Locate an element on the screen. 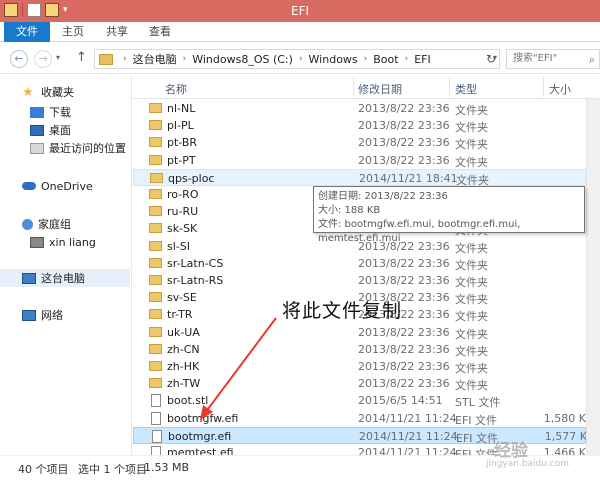 This screenshot has width=600, height=480. table-row: sr-Latn-CS 2013/8/22 23:36 文件夹 is located at coordinates (359, 263).